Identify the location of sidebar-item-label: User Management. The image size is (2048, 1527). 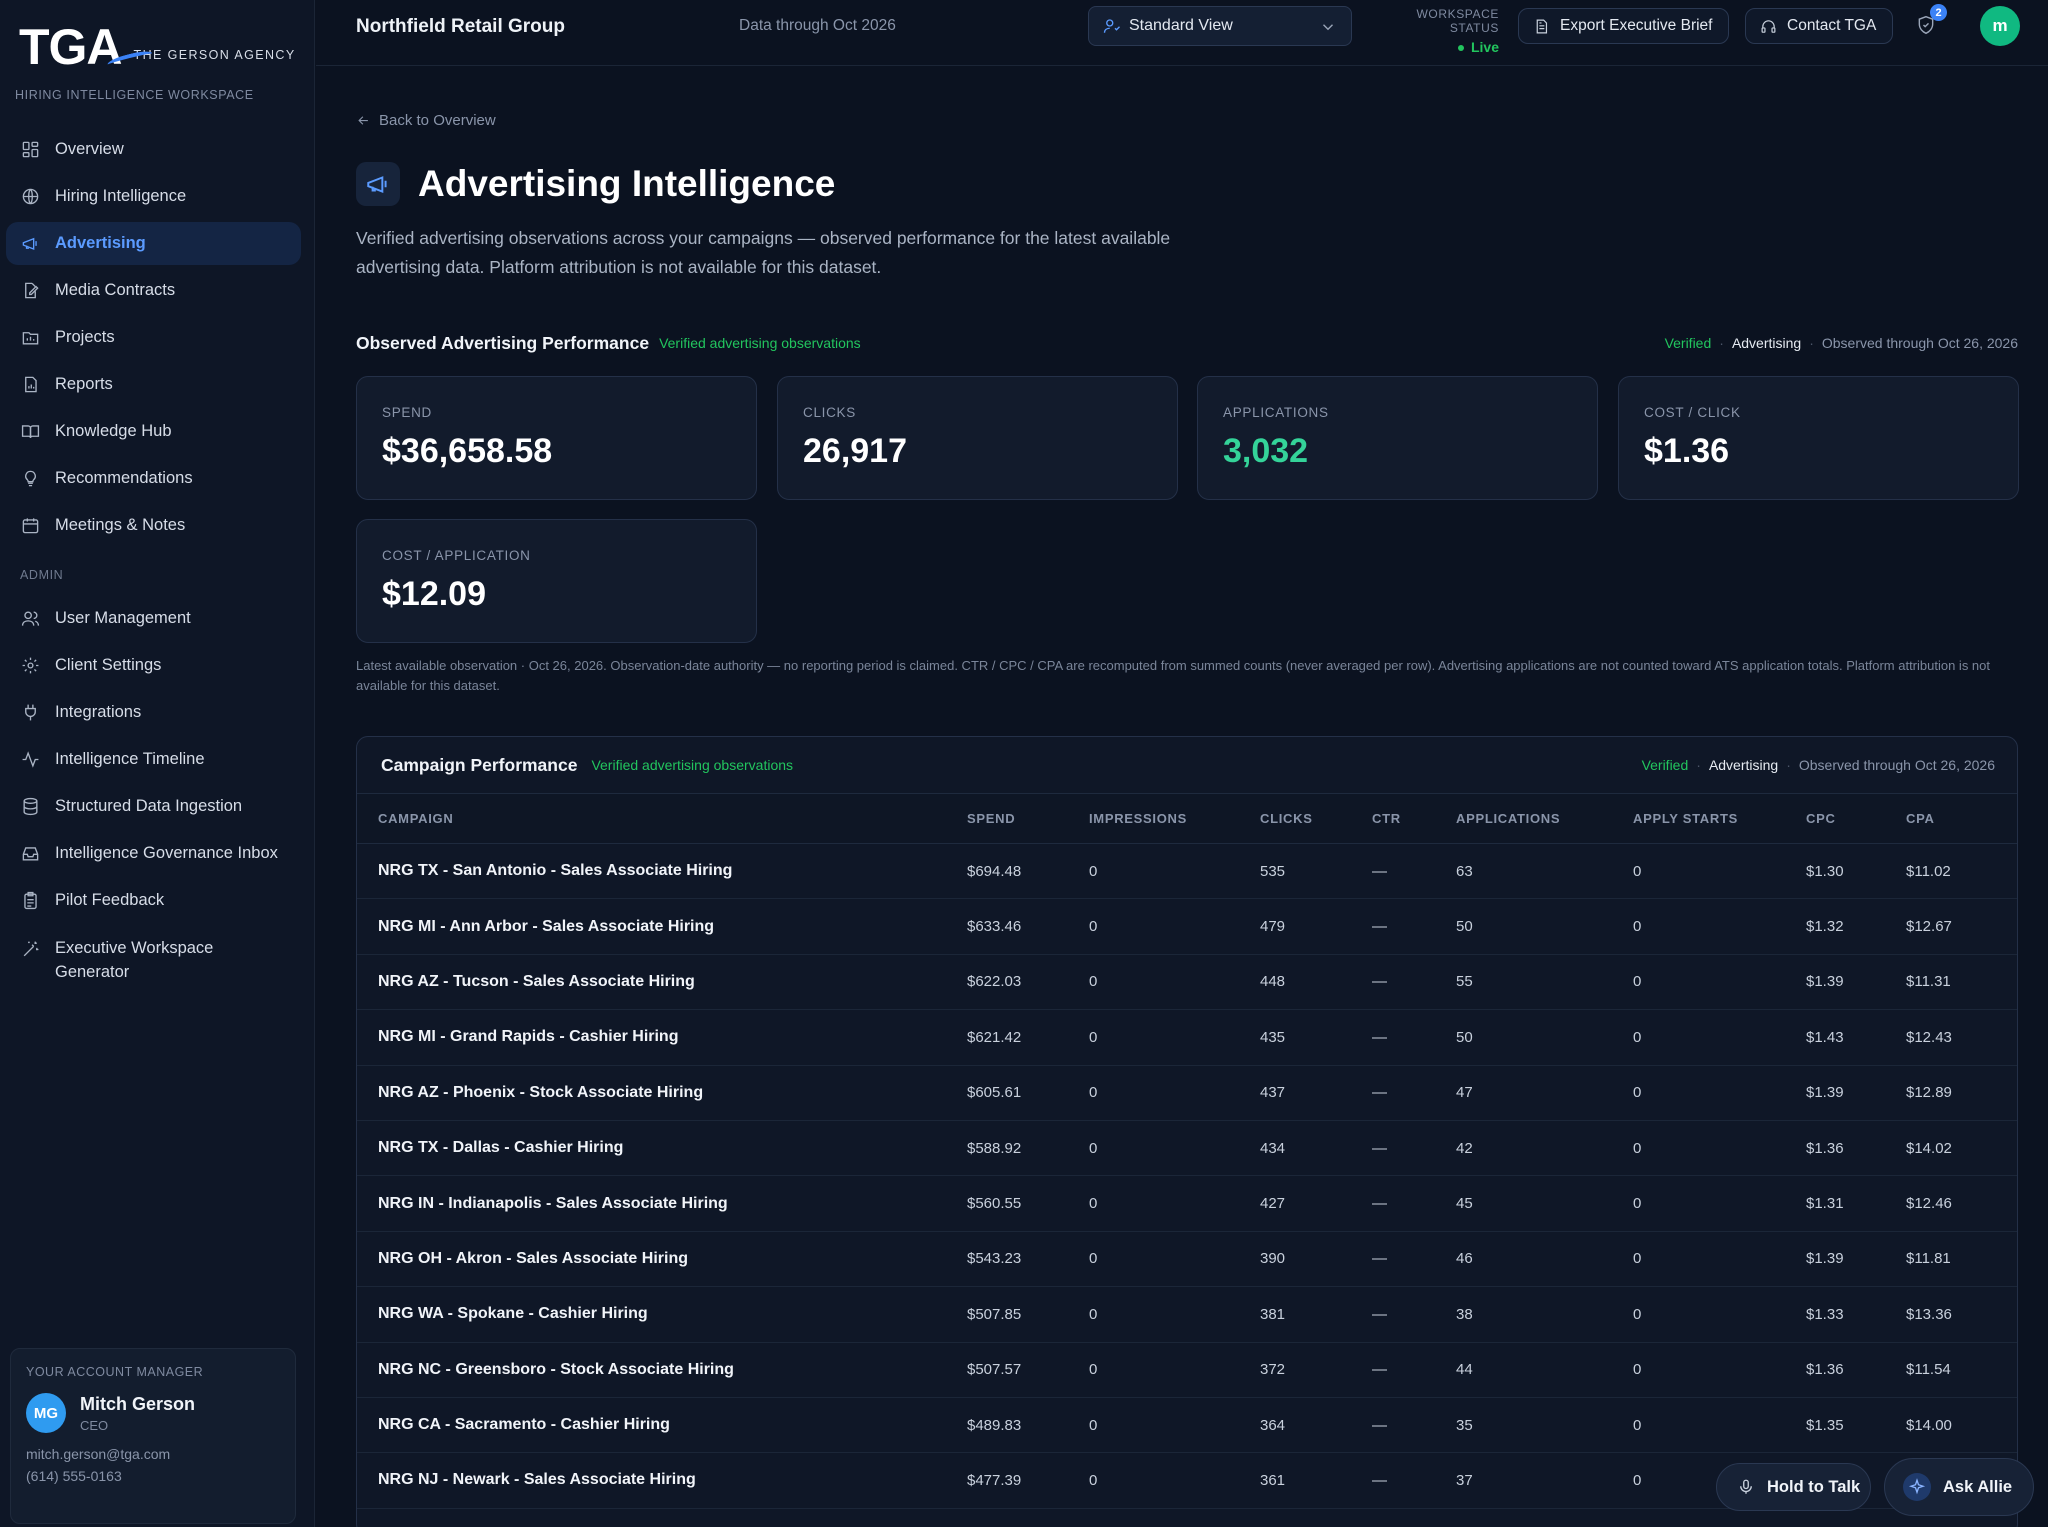
(123, 618).